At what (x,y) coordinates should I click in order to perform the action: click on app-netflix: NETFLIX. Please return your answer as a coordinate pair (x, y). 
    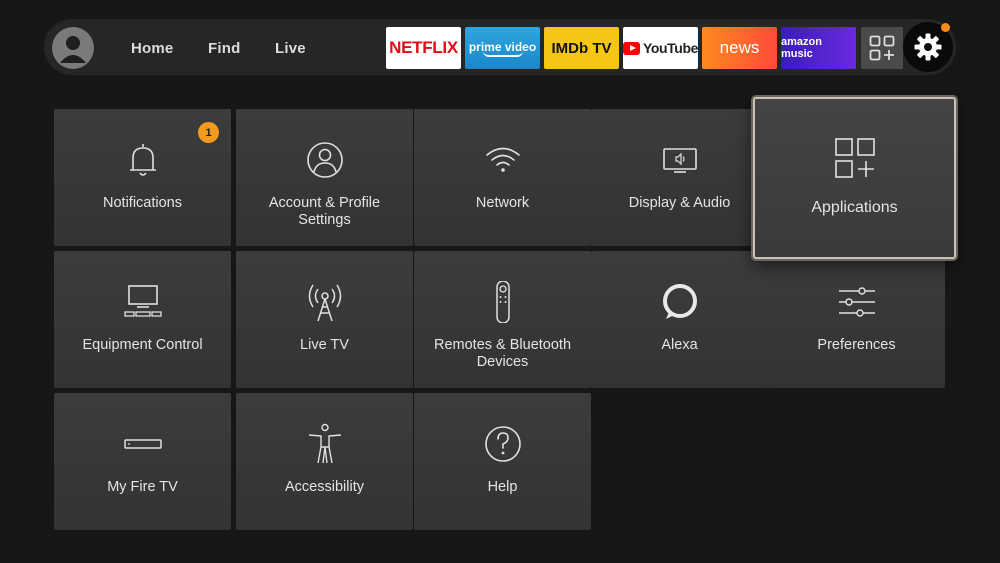
    Looking at the image, I should click on (423, 48).